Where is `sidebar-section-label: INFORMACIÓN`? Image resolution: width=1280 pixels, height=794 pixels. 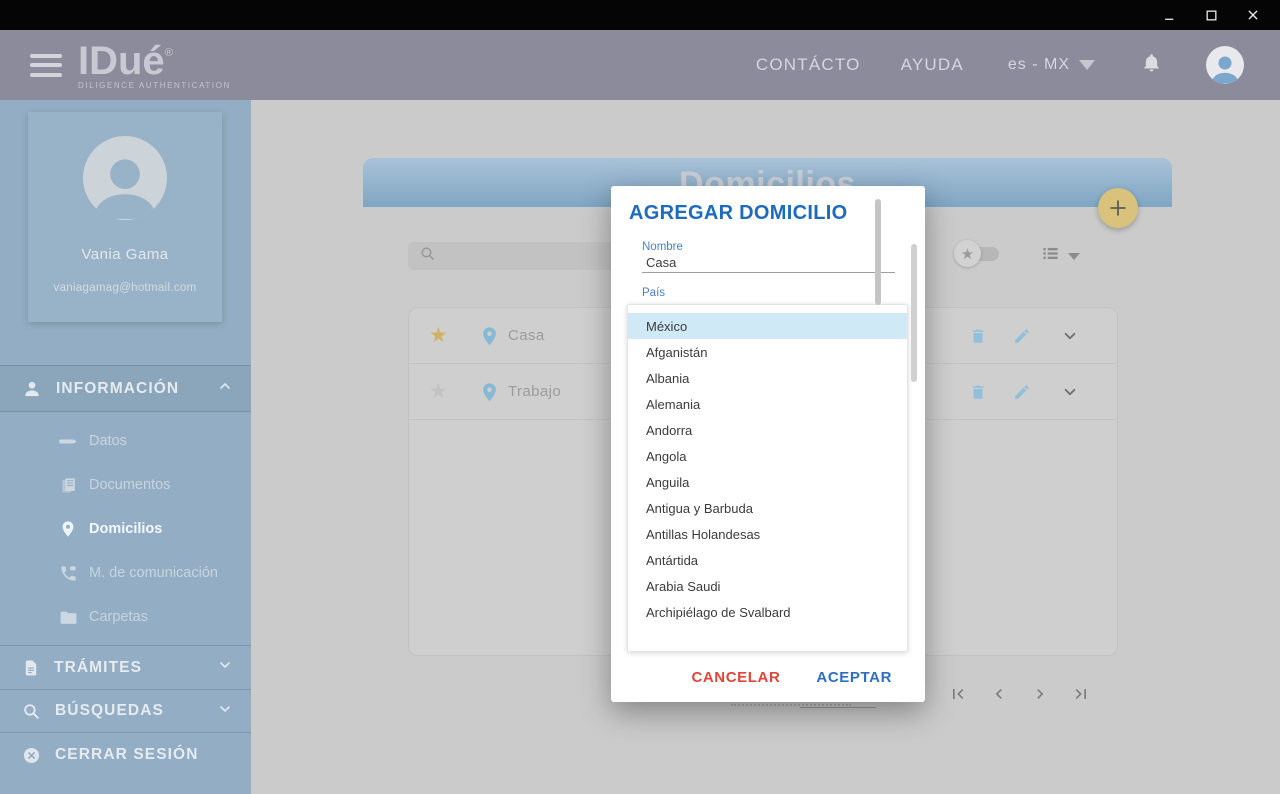 sidebar-section-label: INFORMACIÓN is located at coordinates (118, 388).